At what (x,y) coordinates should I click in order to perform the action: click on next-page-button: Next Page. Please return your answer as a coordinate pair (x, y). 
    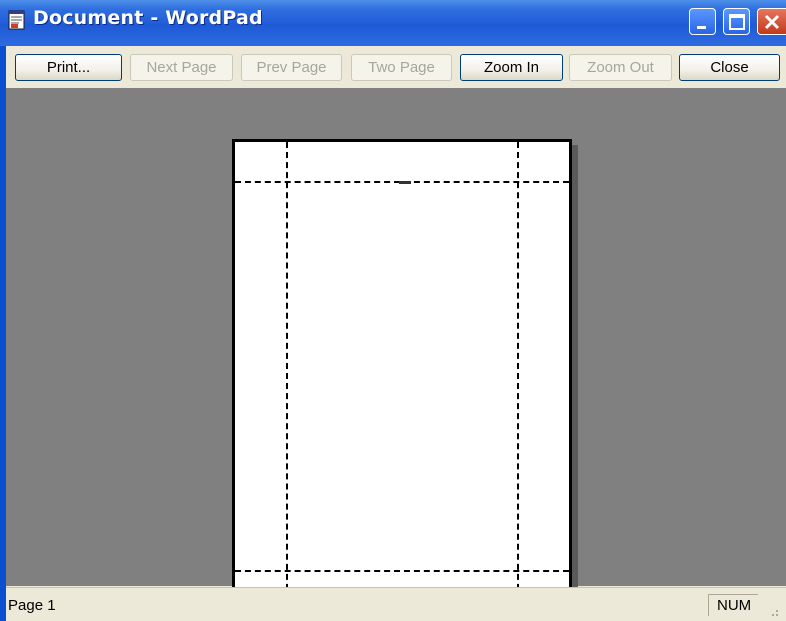
    Looking at the image, I should click on (181, 67).